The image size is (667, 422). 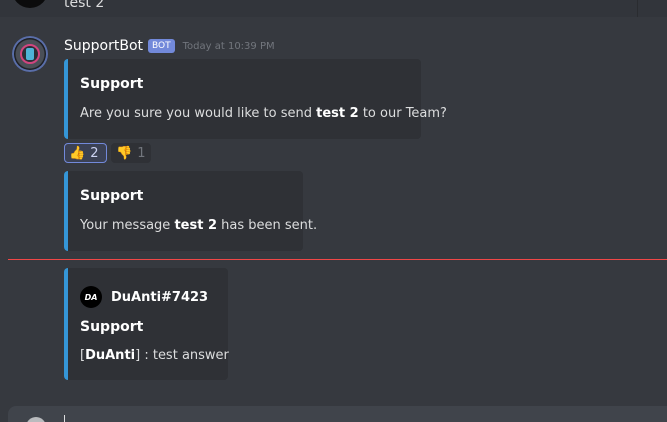 What do you see at coordinates (103, 46) in the screenshot?
I see `bot-username: SupportBot` at bounding box center [103, 46].